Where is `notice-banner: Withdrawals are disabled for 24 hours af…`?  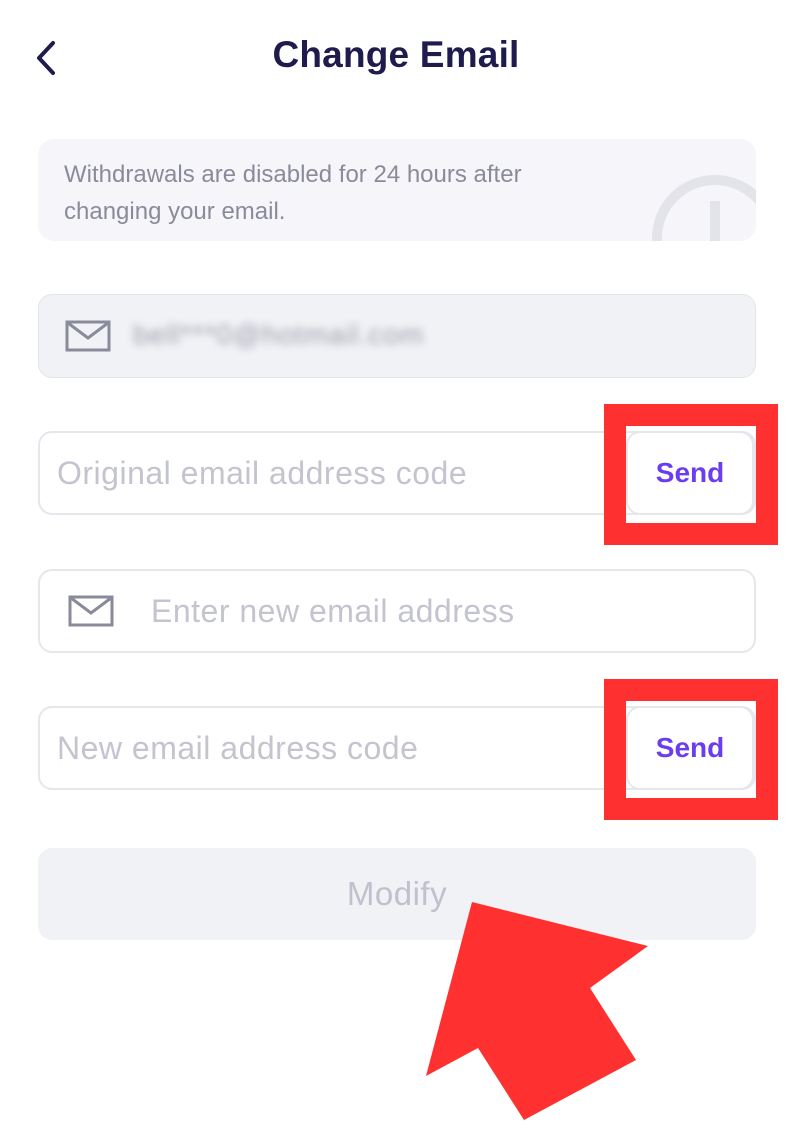 notice-banner: Withdrawals are disabled for 24 hours af… is located at coordinates (397, 190).